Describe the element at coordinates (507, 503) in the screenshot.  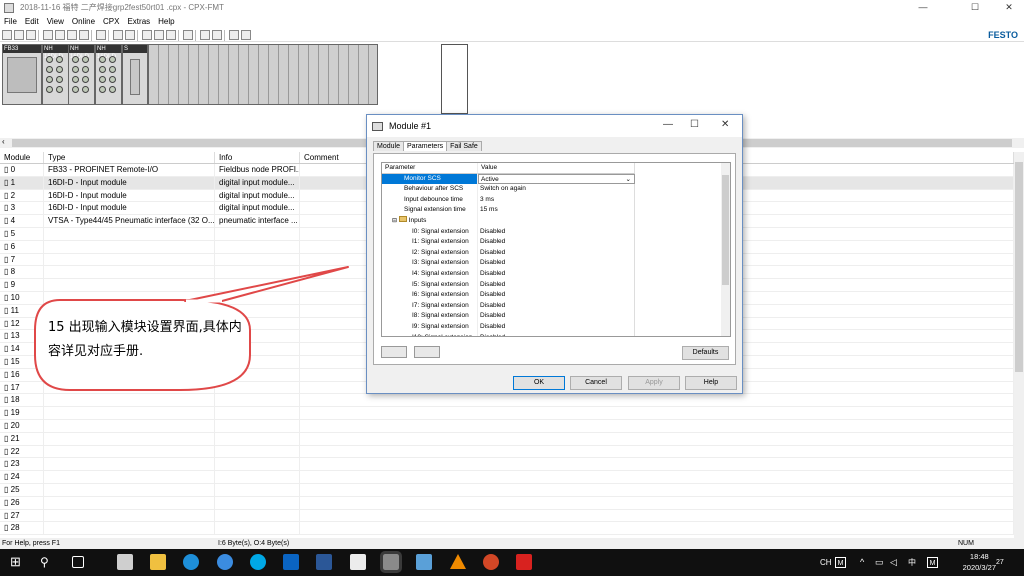
I see `table-row: ▯ 26` at that location.